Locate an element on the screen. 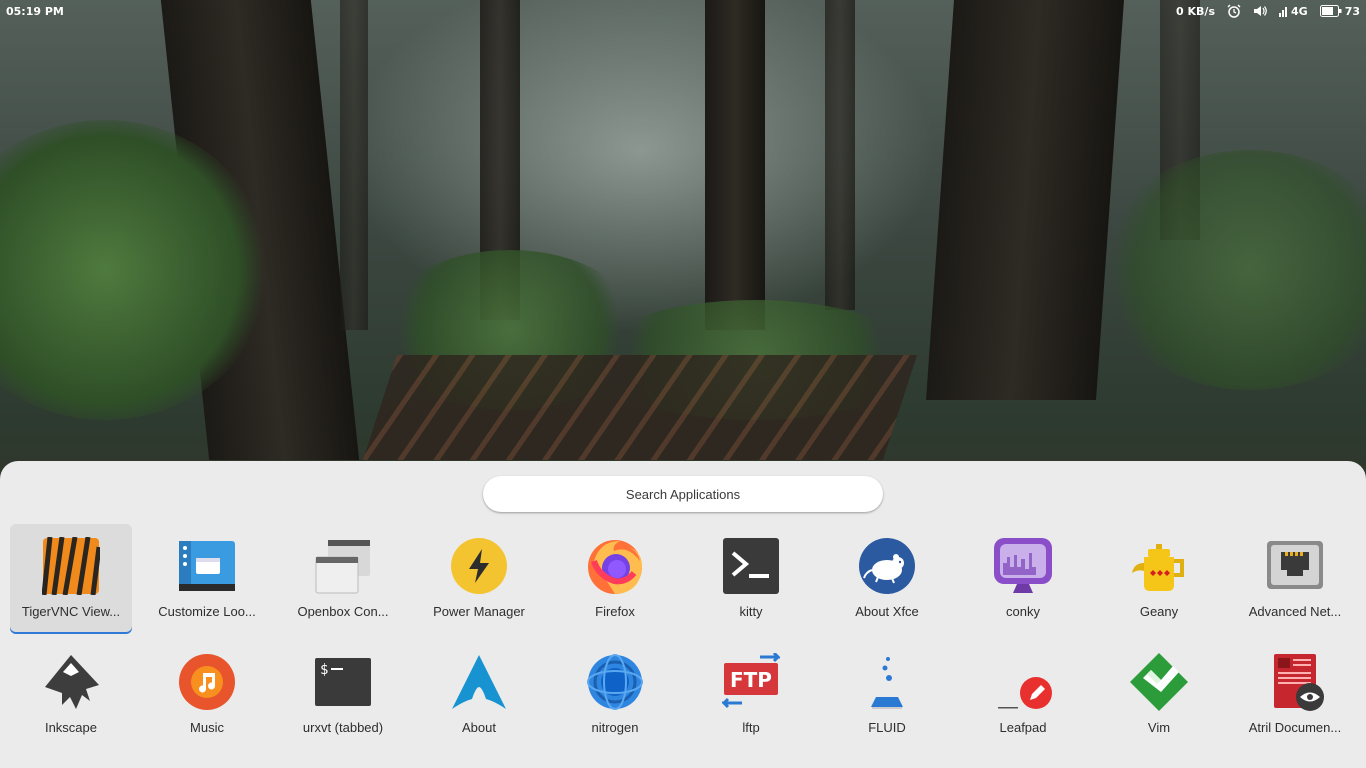 Image resolution: width=1366 pixels, height=768 pixels. urxvt-terminal-icon: $ is located at coordinates (343, 682).